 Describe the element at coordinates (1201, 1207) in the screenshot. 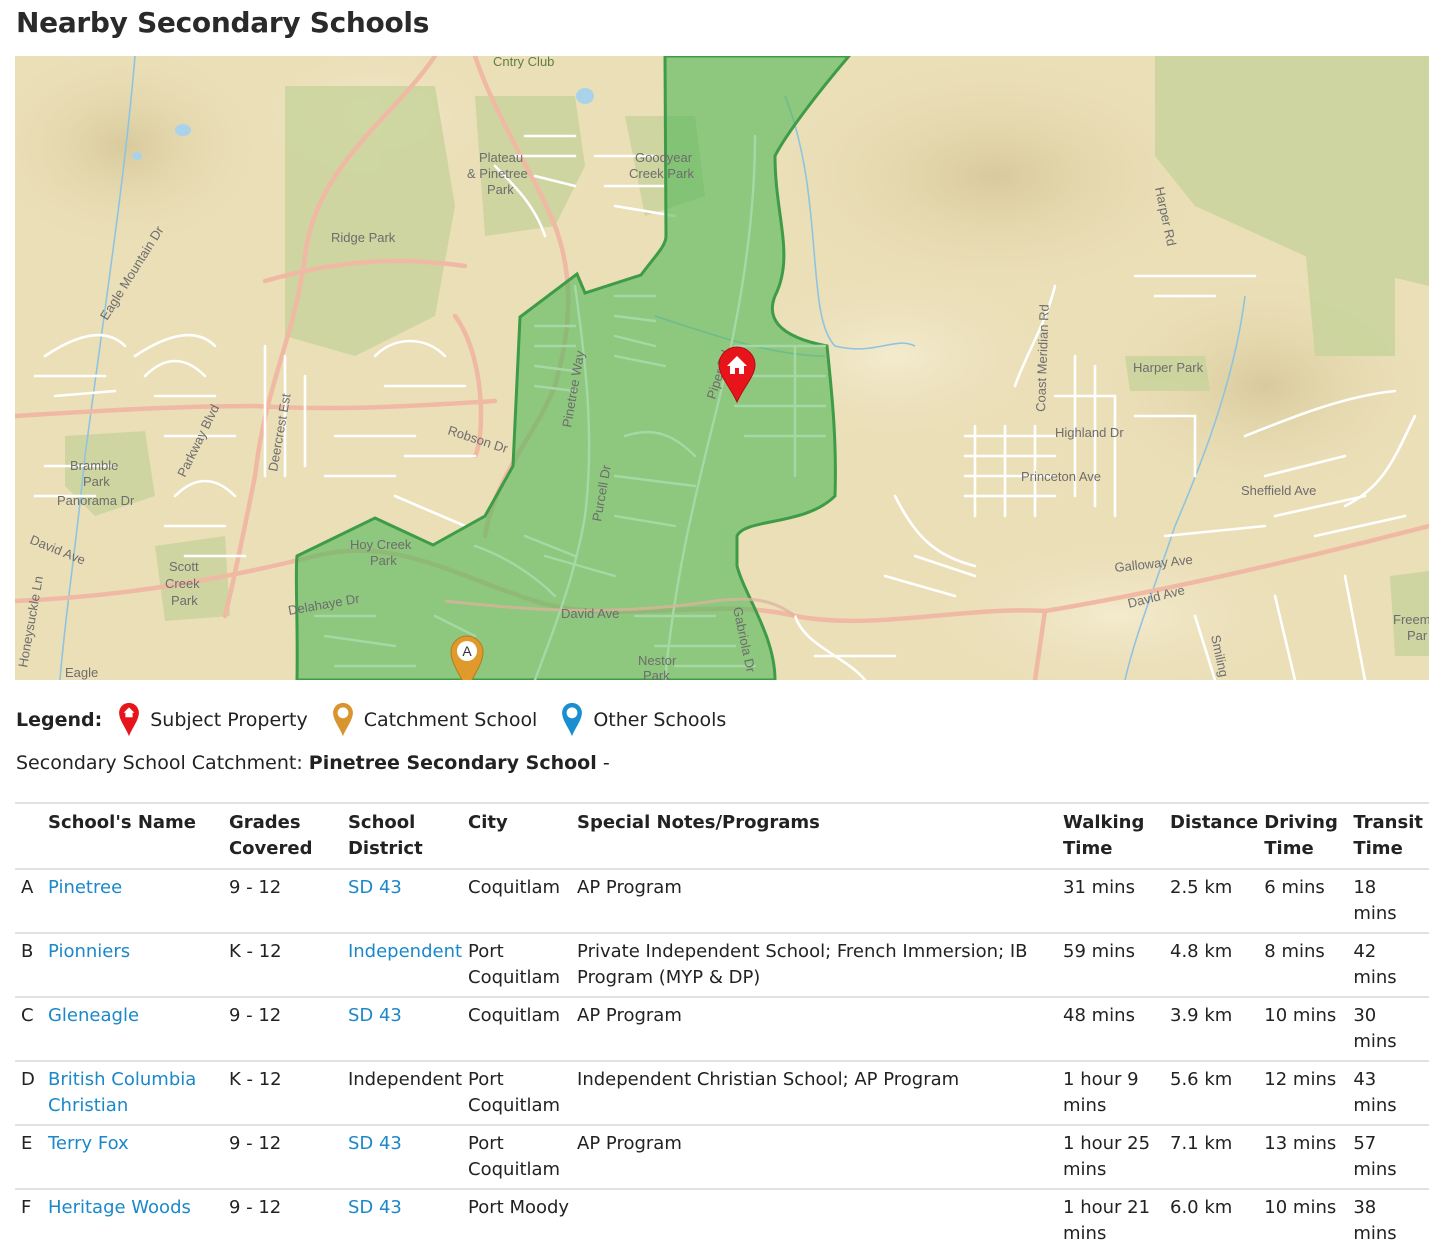

I see `distance-cell: 6.0 km` at that location.